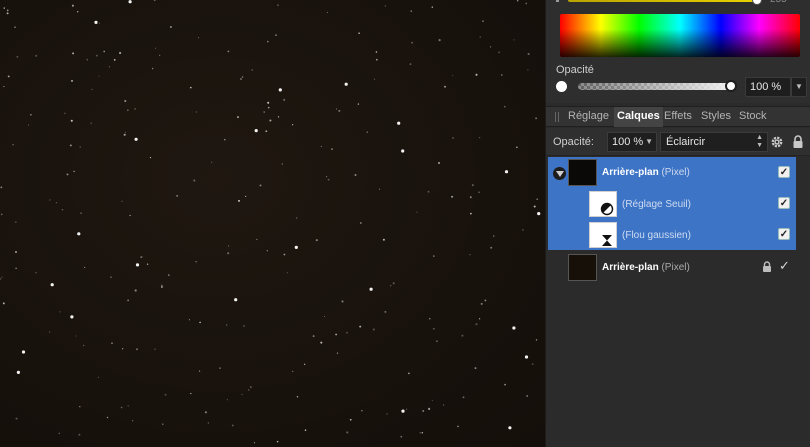 The image size is (810, 447). I want to click on gear-icon, so click(777, 142).